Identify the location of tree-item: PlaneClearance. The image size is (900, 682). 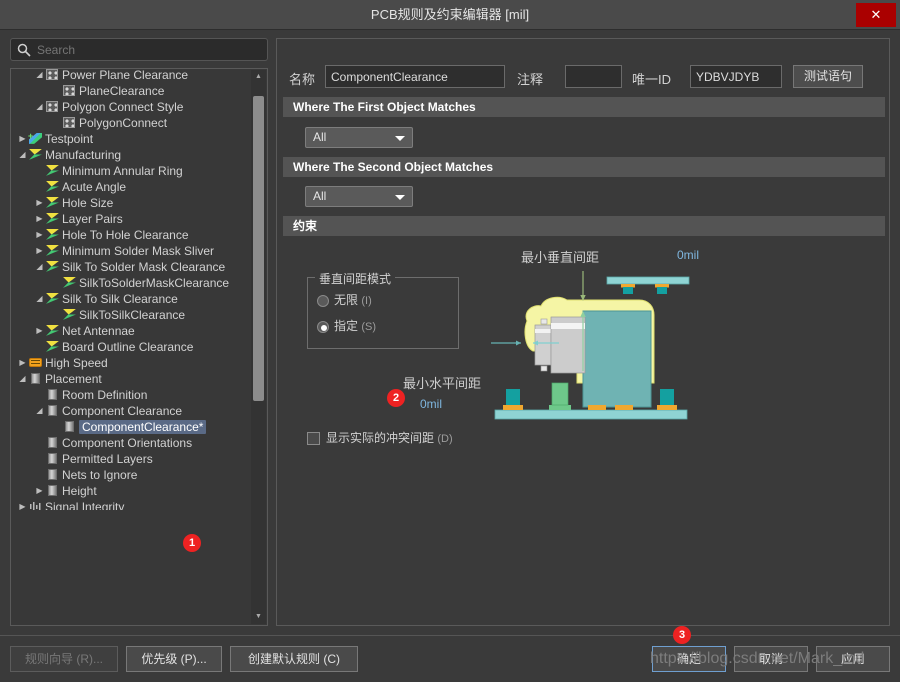
(131, 90).